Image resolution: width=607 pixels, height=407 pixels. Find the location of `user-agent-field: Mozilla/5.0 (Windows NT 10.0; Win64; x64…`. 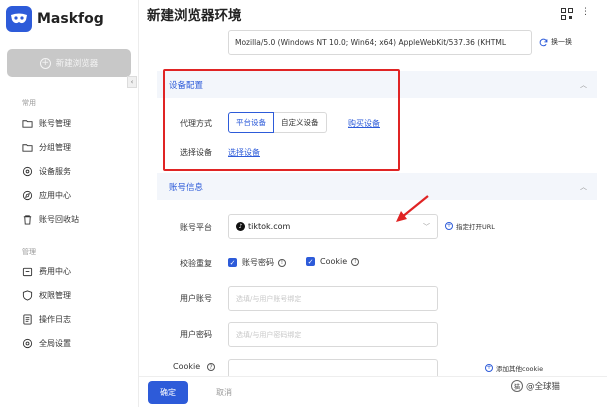

user-agent-field: Mozilla/5.0 (Windows NT 10.0; Win64; x64… is located at coordinates (380, 42).